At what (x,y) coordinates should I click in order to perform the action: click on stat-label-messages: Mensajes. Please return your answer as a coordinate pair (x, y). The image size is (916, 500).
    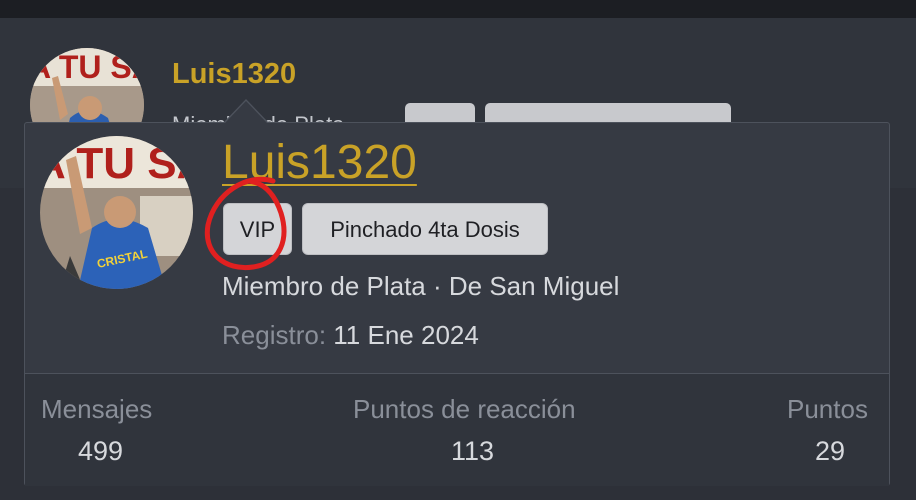
    Looking at the image, I should click on (97, 409).